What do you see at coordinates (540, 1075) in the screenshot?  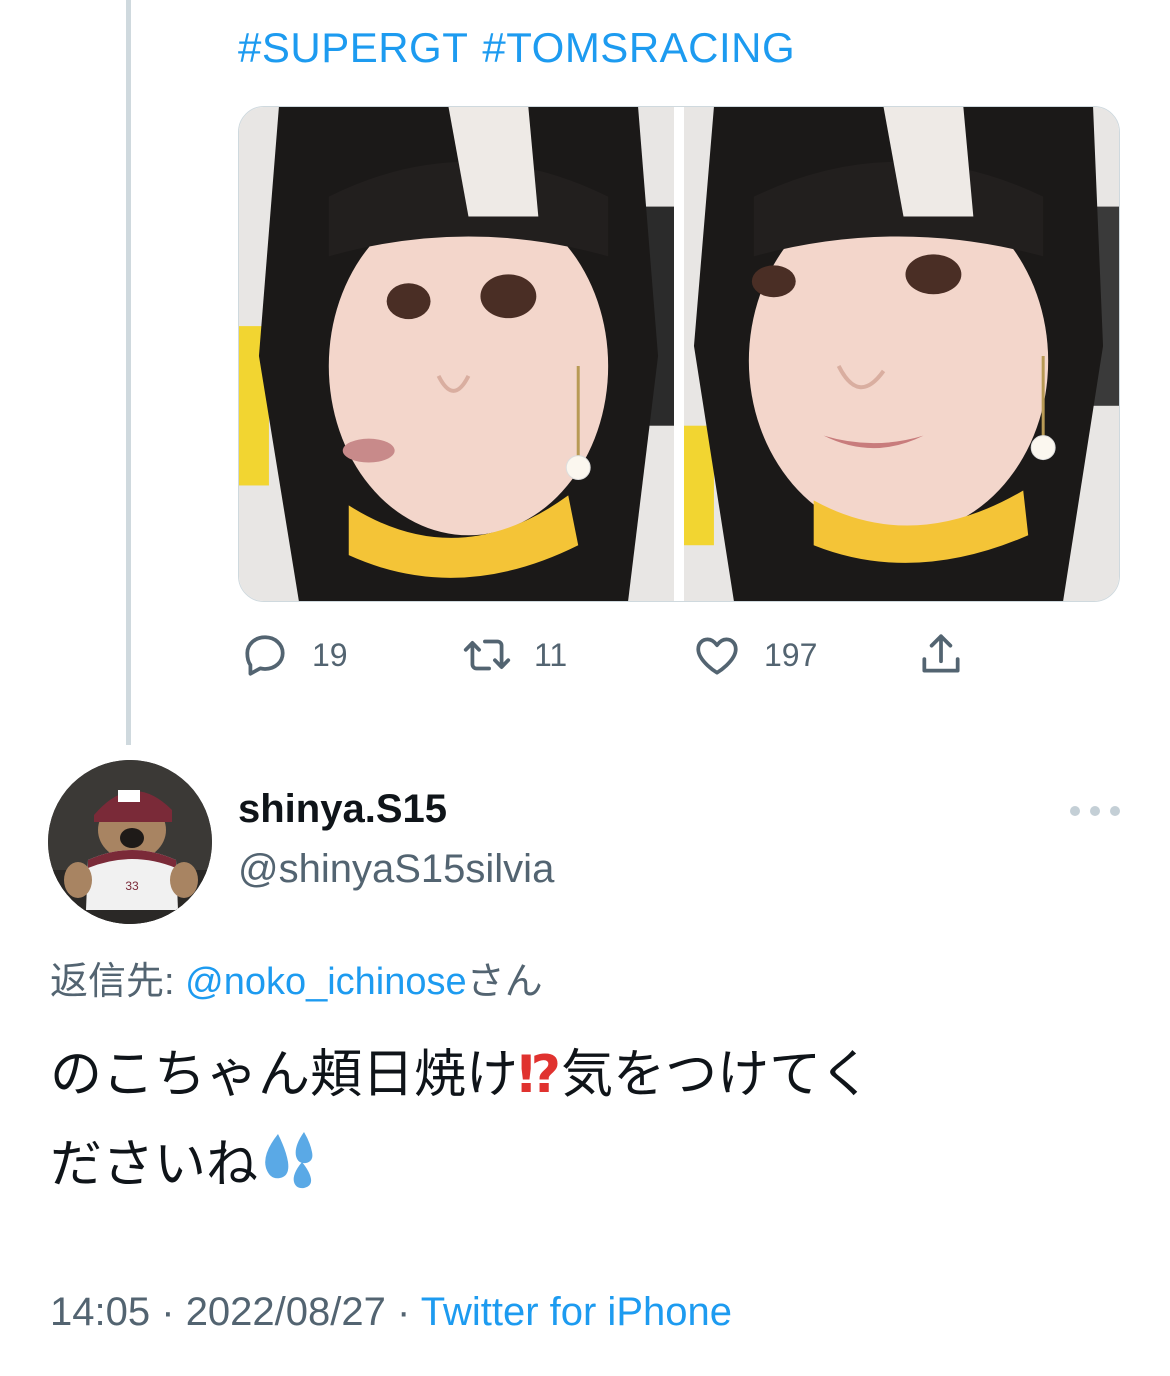 I see `exclamation-question-emoji: ⁉` at bounding box center [540, 1075].